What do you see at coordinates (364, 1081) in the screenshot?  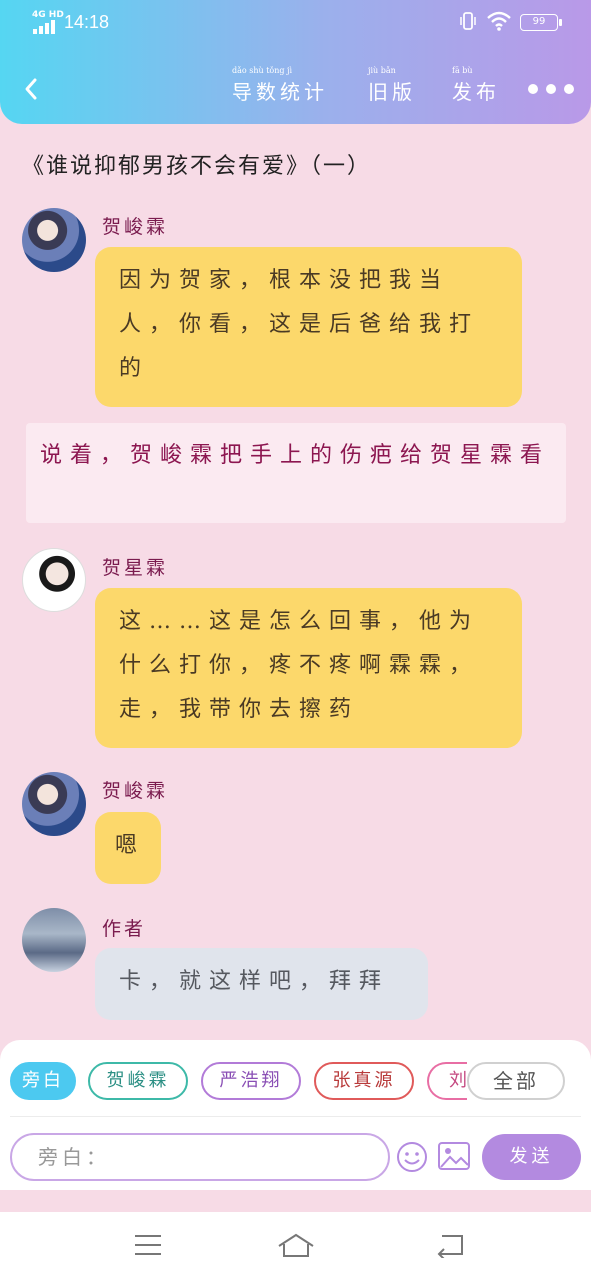 I see `role-chip-zhang-zhenyuan: 张真源` at bounding box center [364, 1081].